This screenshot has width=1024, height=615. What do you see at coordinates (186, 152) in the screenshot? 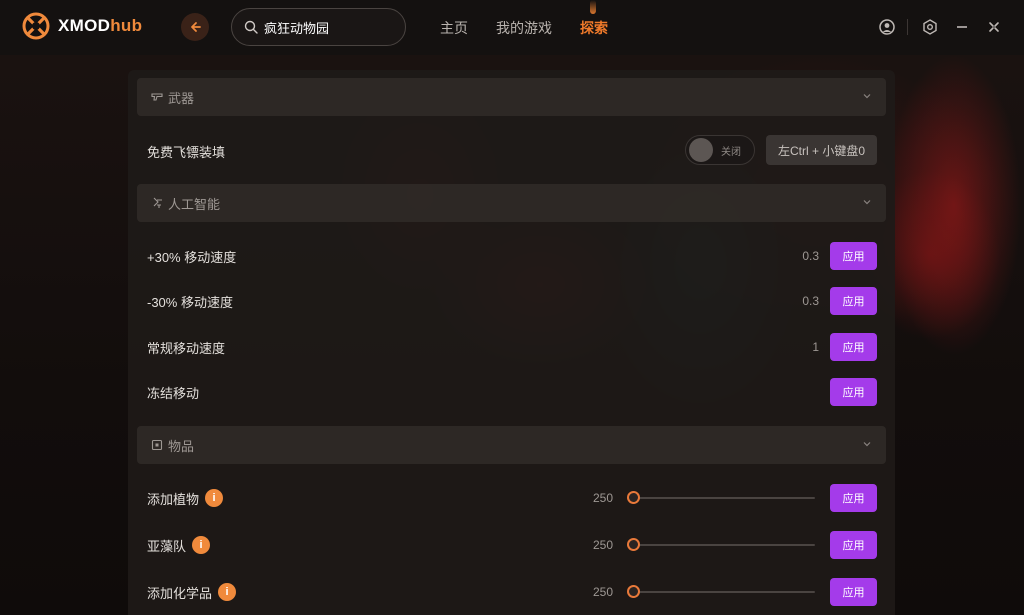
I see `cheat-label: 免费飞镖装填` at bounding box center [186, 152].